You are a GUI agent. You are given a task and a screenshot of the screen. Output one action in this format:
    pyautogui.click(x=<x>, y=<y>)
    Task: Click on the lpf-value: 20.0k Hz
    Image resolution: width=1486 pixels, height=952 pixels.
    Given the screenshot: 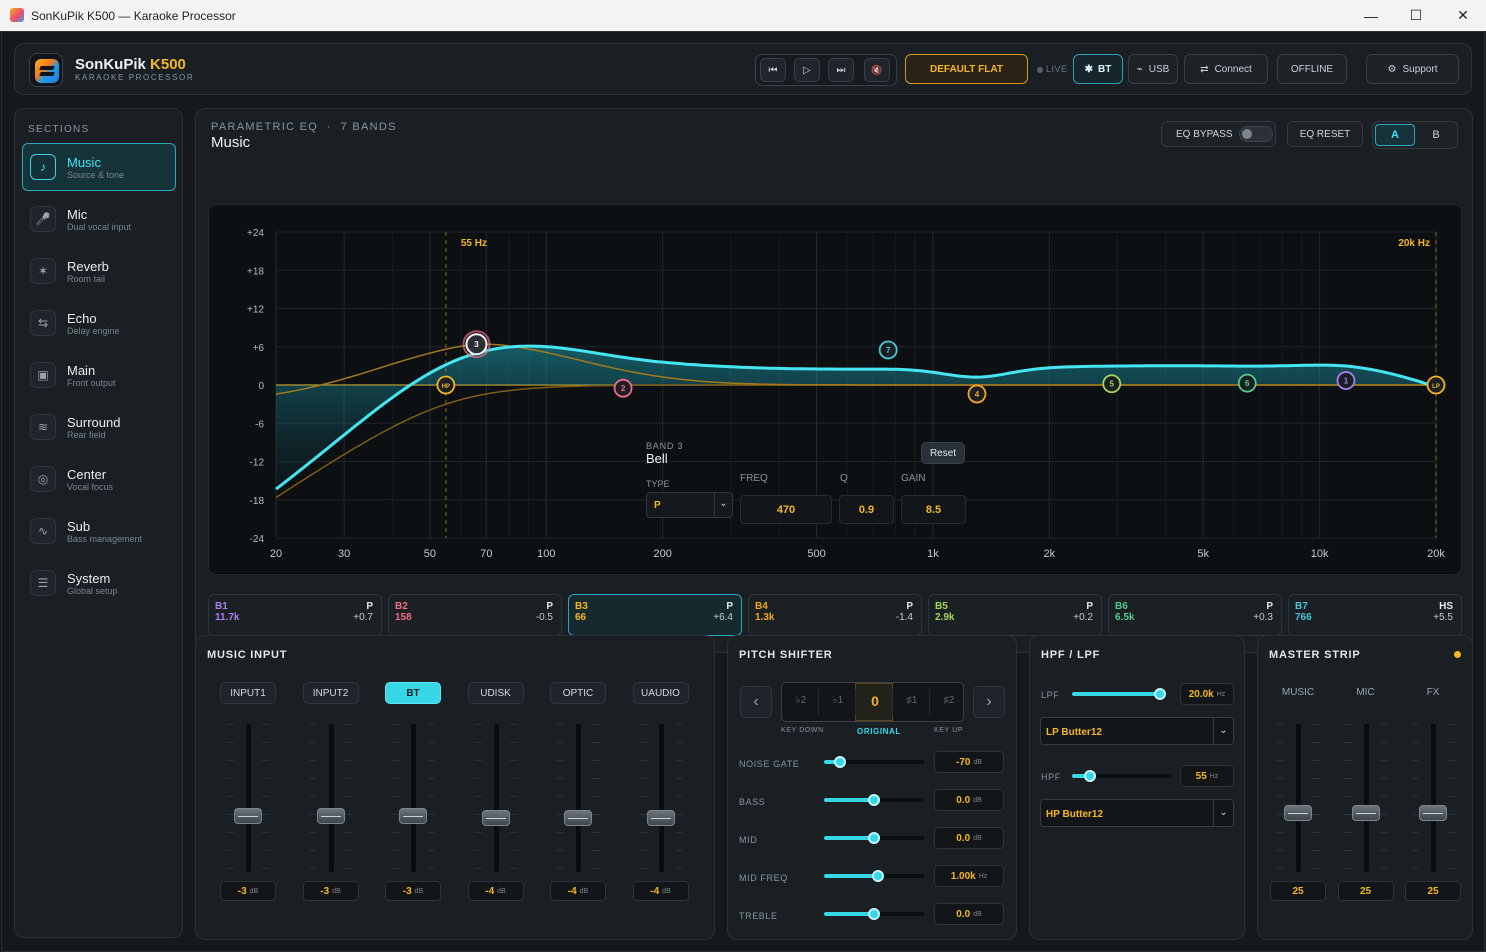 What is the action you would take?
    pyautogui.click(x=1207, y=694)
    